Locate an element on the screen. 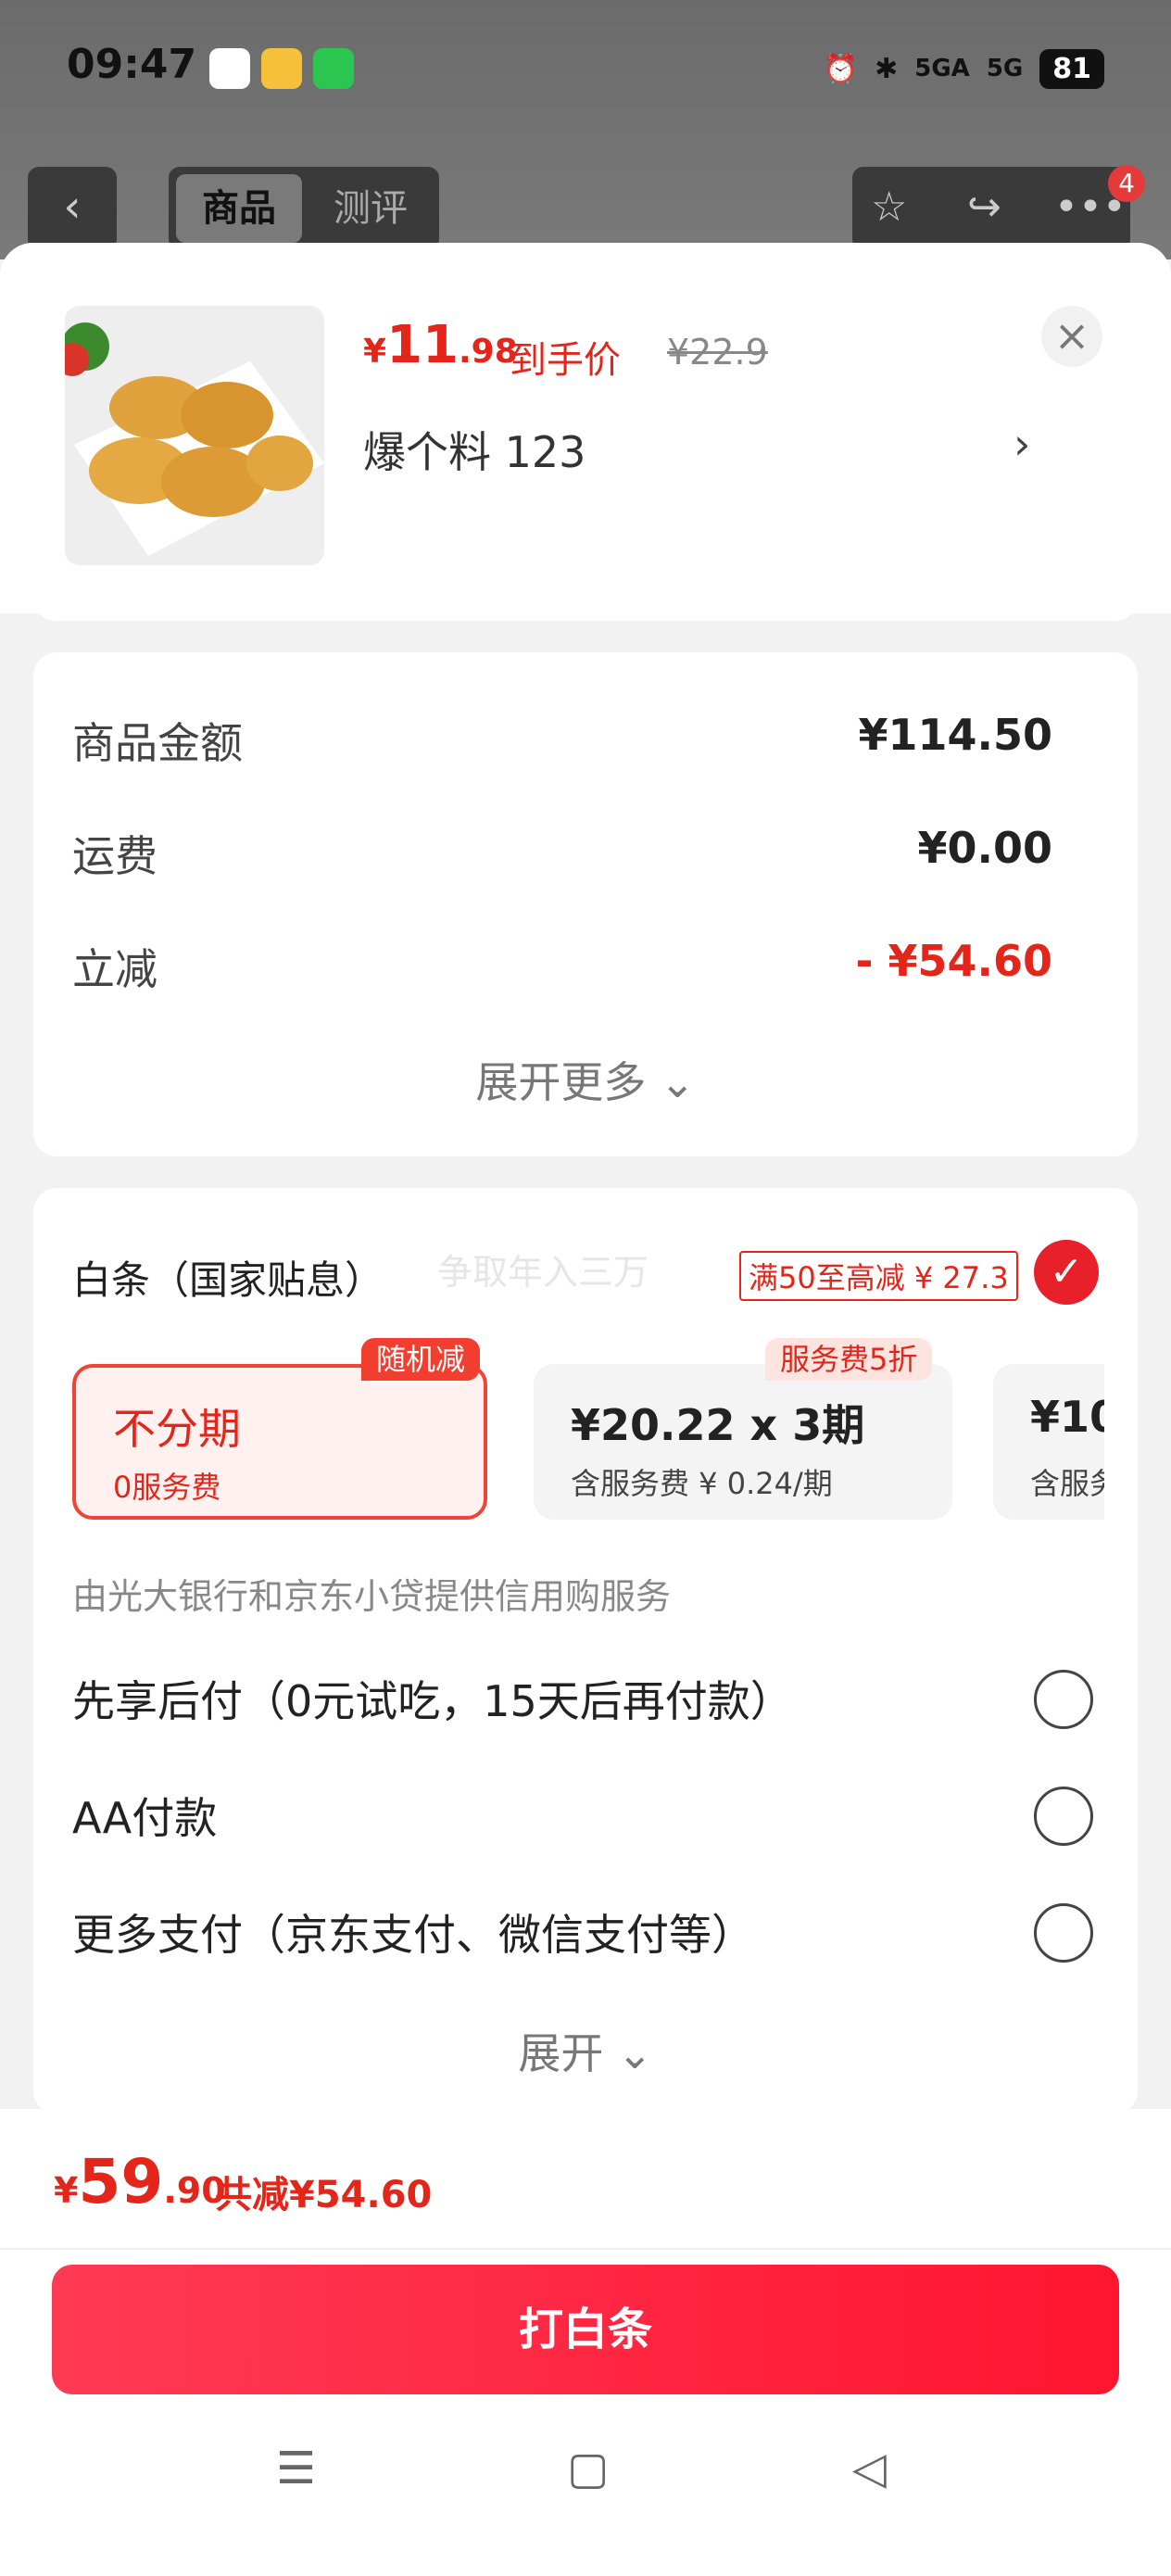 The image size is (1171, 2576). nuggets-image is located at coordinates (195, 436).